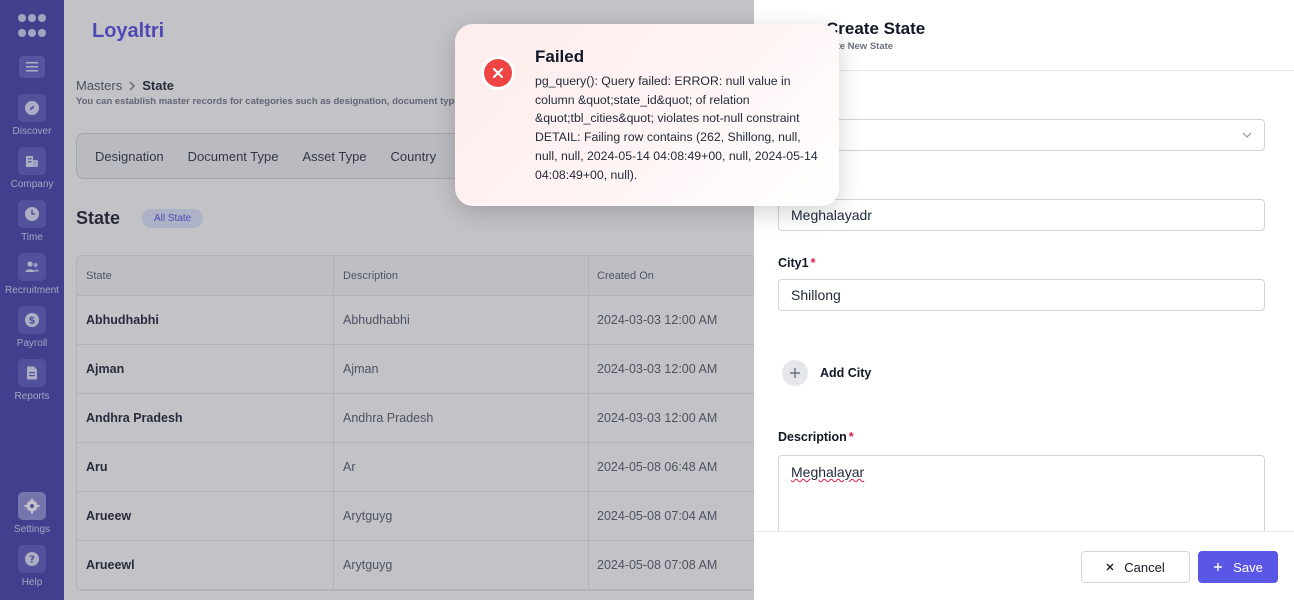  I want to click on cancel-button: Cancel, so click(1135, 567).